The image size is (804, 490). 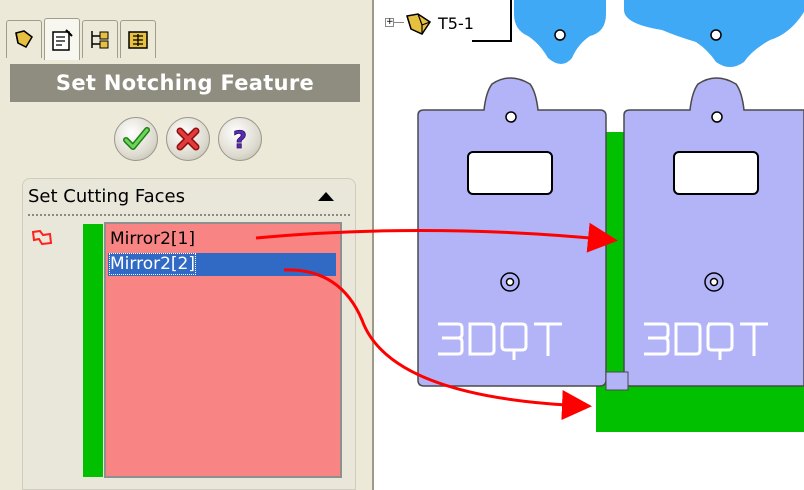 What do you see at coordinates (399, 22) in the screenshot?
I see `tree-connector-line` at bounding box center [399, 22].